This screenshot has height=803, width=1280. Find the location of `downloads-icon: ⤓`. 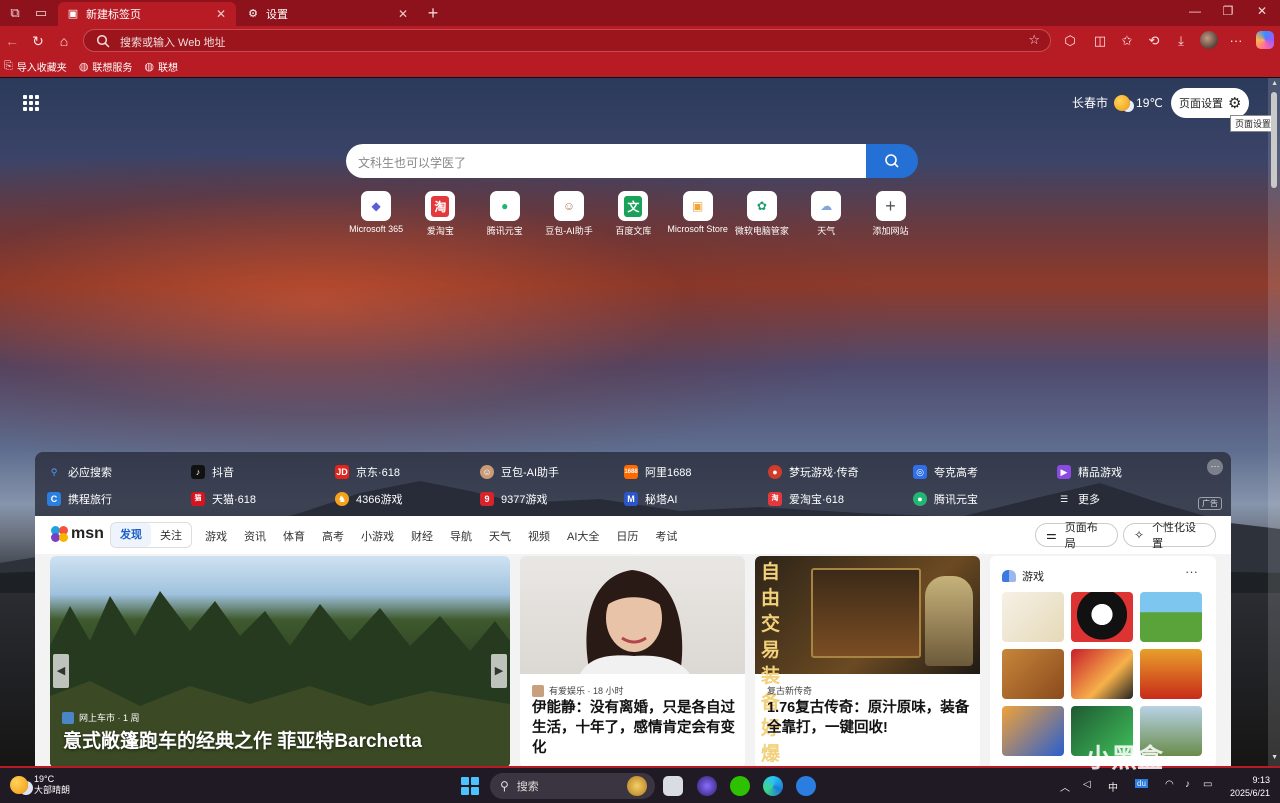

downloads-icon: ⤓ is located at coordinates (1181, 41).